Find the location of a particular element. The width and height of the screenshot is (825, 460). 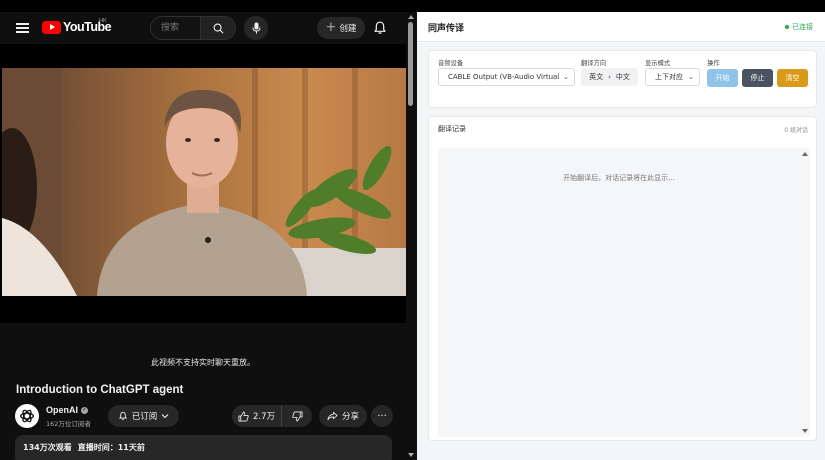

more-horizontal-icon: ··· is located at coordinates (382, 416).